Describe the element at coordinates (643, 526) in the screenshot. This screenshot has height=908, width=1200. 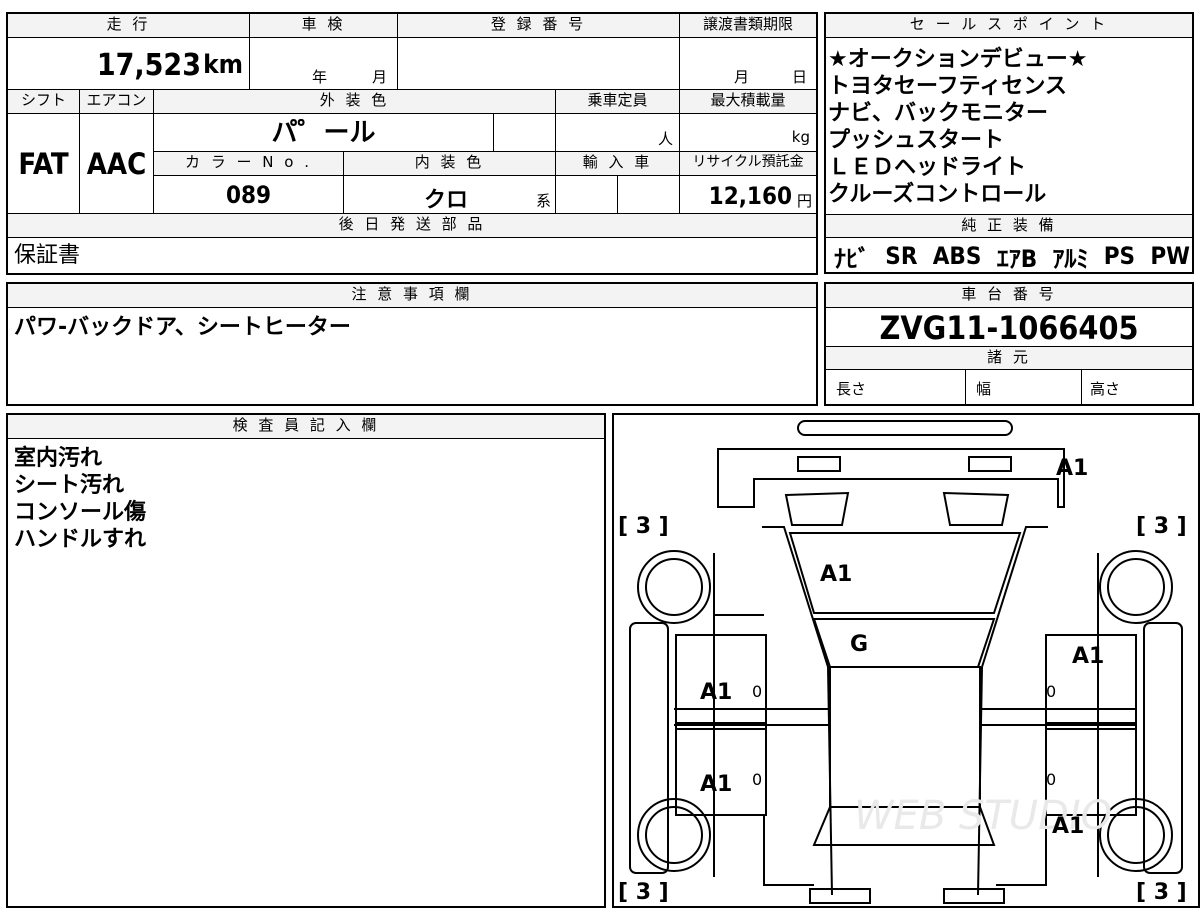
I see `tire-mark-rear-left: [ 3 ]` at that location.